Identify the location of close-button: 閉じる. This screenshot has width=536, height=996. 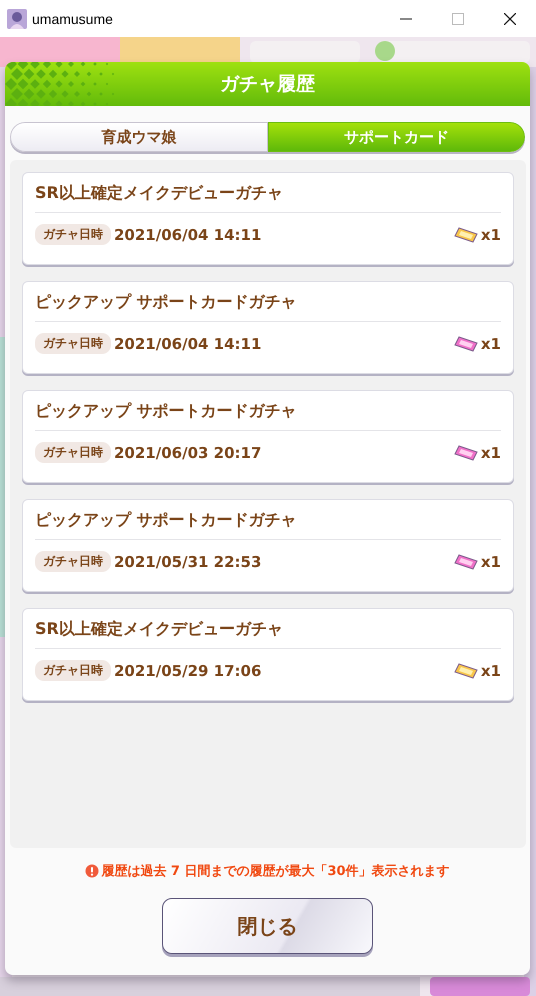
(267, 926).